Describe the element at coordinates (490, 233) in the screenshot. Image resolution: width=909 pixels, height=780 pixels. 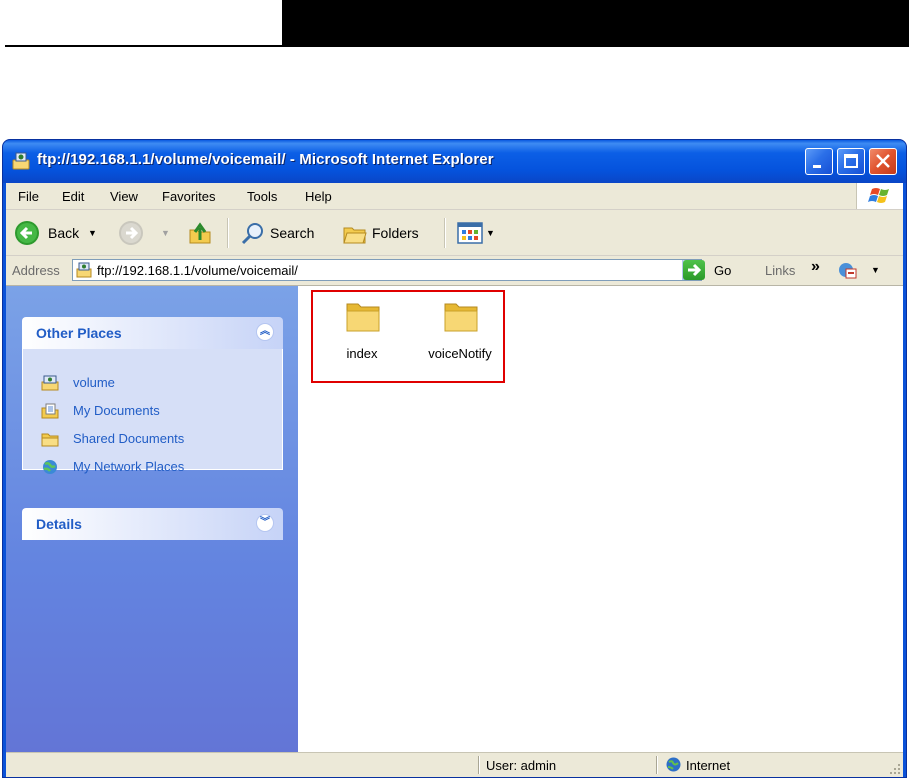
I see `views-dropdown-icon: ▼` at that location.